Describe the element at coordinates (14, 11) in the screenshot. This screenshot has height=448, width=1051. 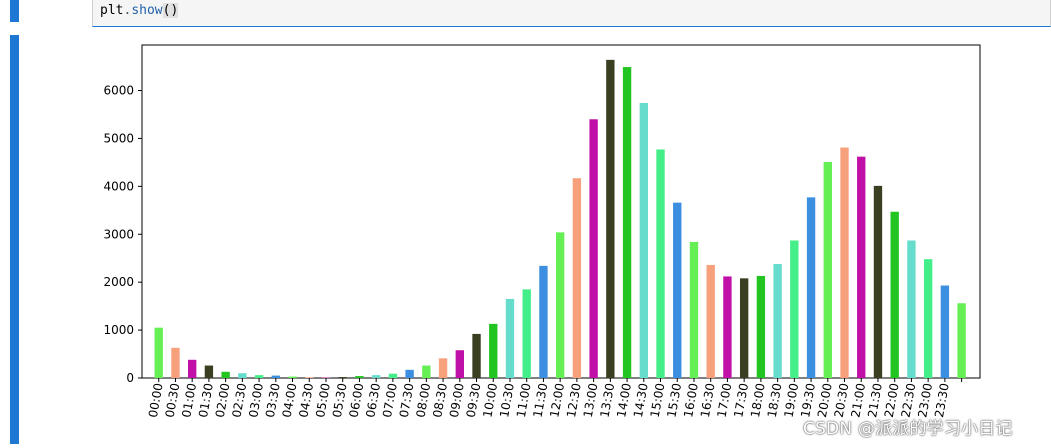
I see `cell-indicator-top` at that location.